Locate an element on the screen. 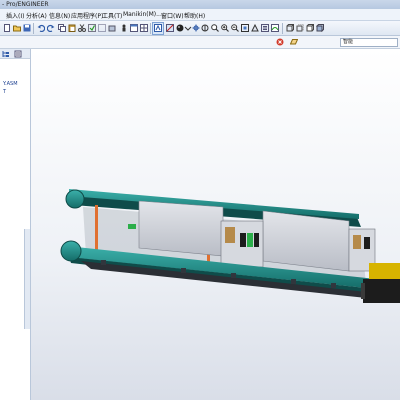  menu-analysis: 分析(A) is located at coordinates (36, 15).